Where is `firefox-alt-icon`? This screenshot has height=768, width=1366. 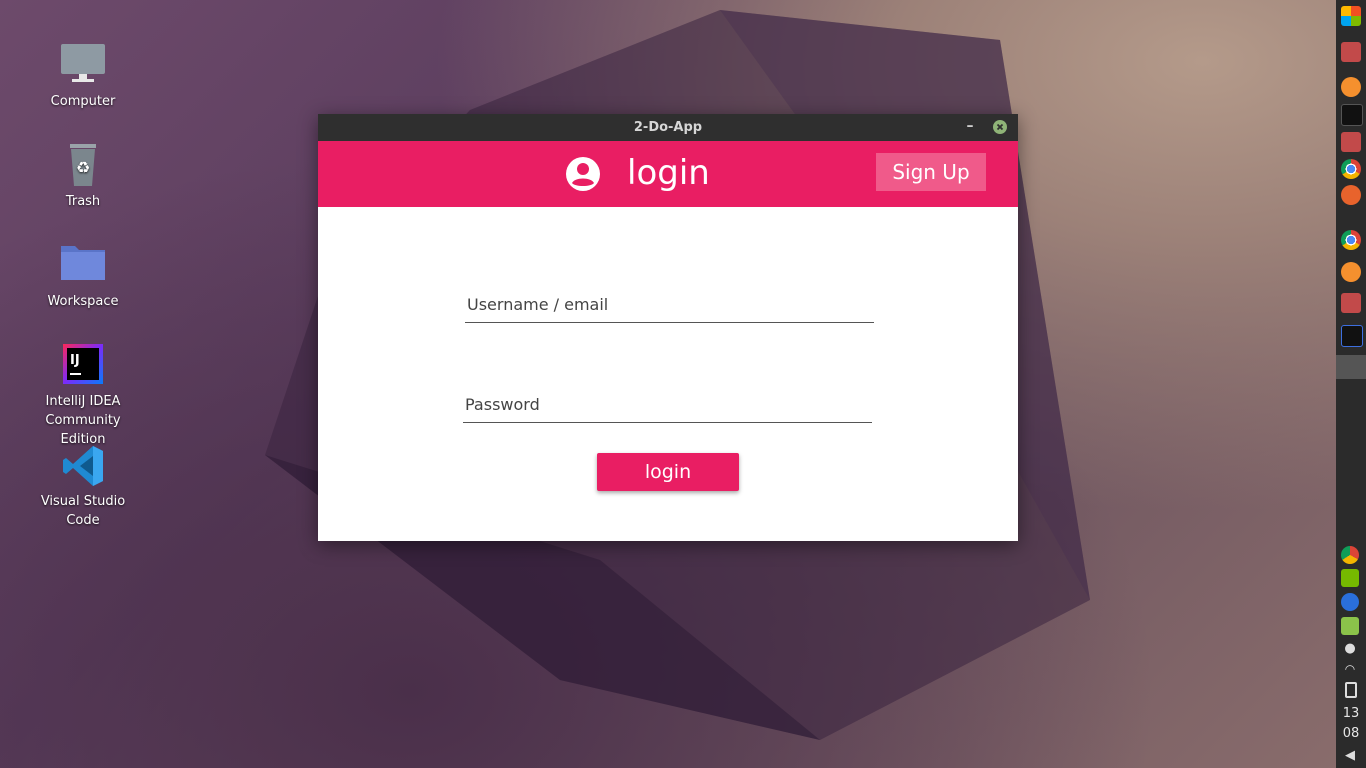
firefox-alt-icon is located at coordinates (1351, 195).